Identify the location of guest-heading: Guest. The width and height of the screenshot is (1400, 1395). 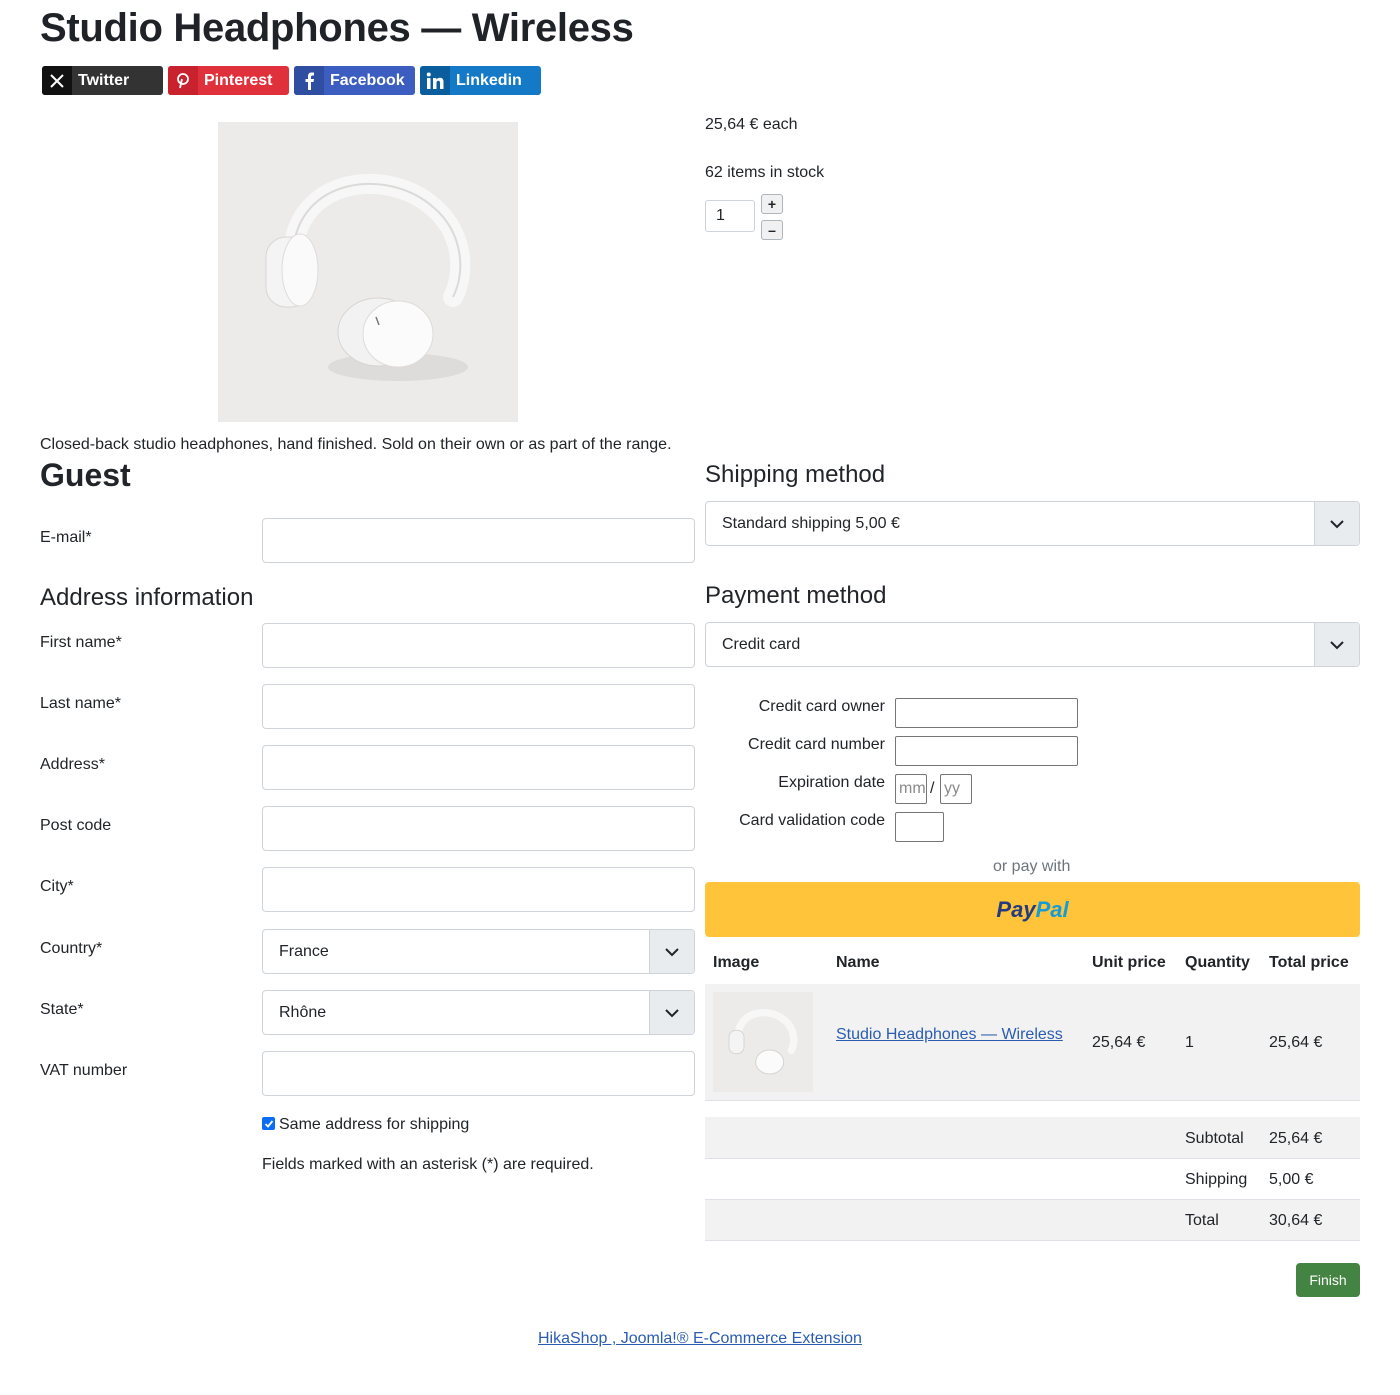
(85, 475).